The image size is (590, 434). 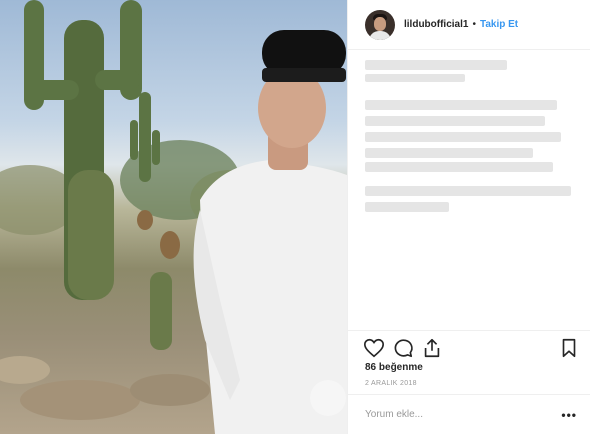 What do you see at coordinates (473, 143) in the screenshot?
I see `caption-blurred` at bounding box center [473, 143].